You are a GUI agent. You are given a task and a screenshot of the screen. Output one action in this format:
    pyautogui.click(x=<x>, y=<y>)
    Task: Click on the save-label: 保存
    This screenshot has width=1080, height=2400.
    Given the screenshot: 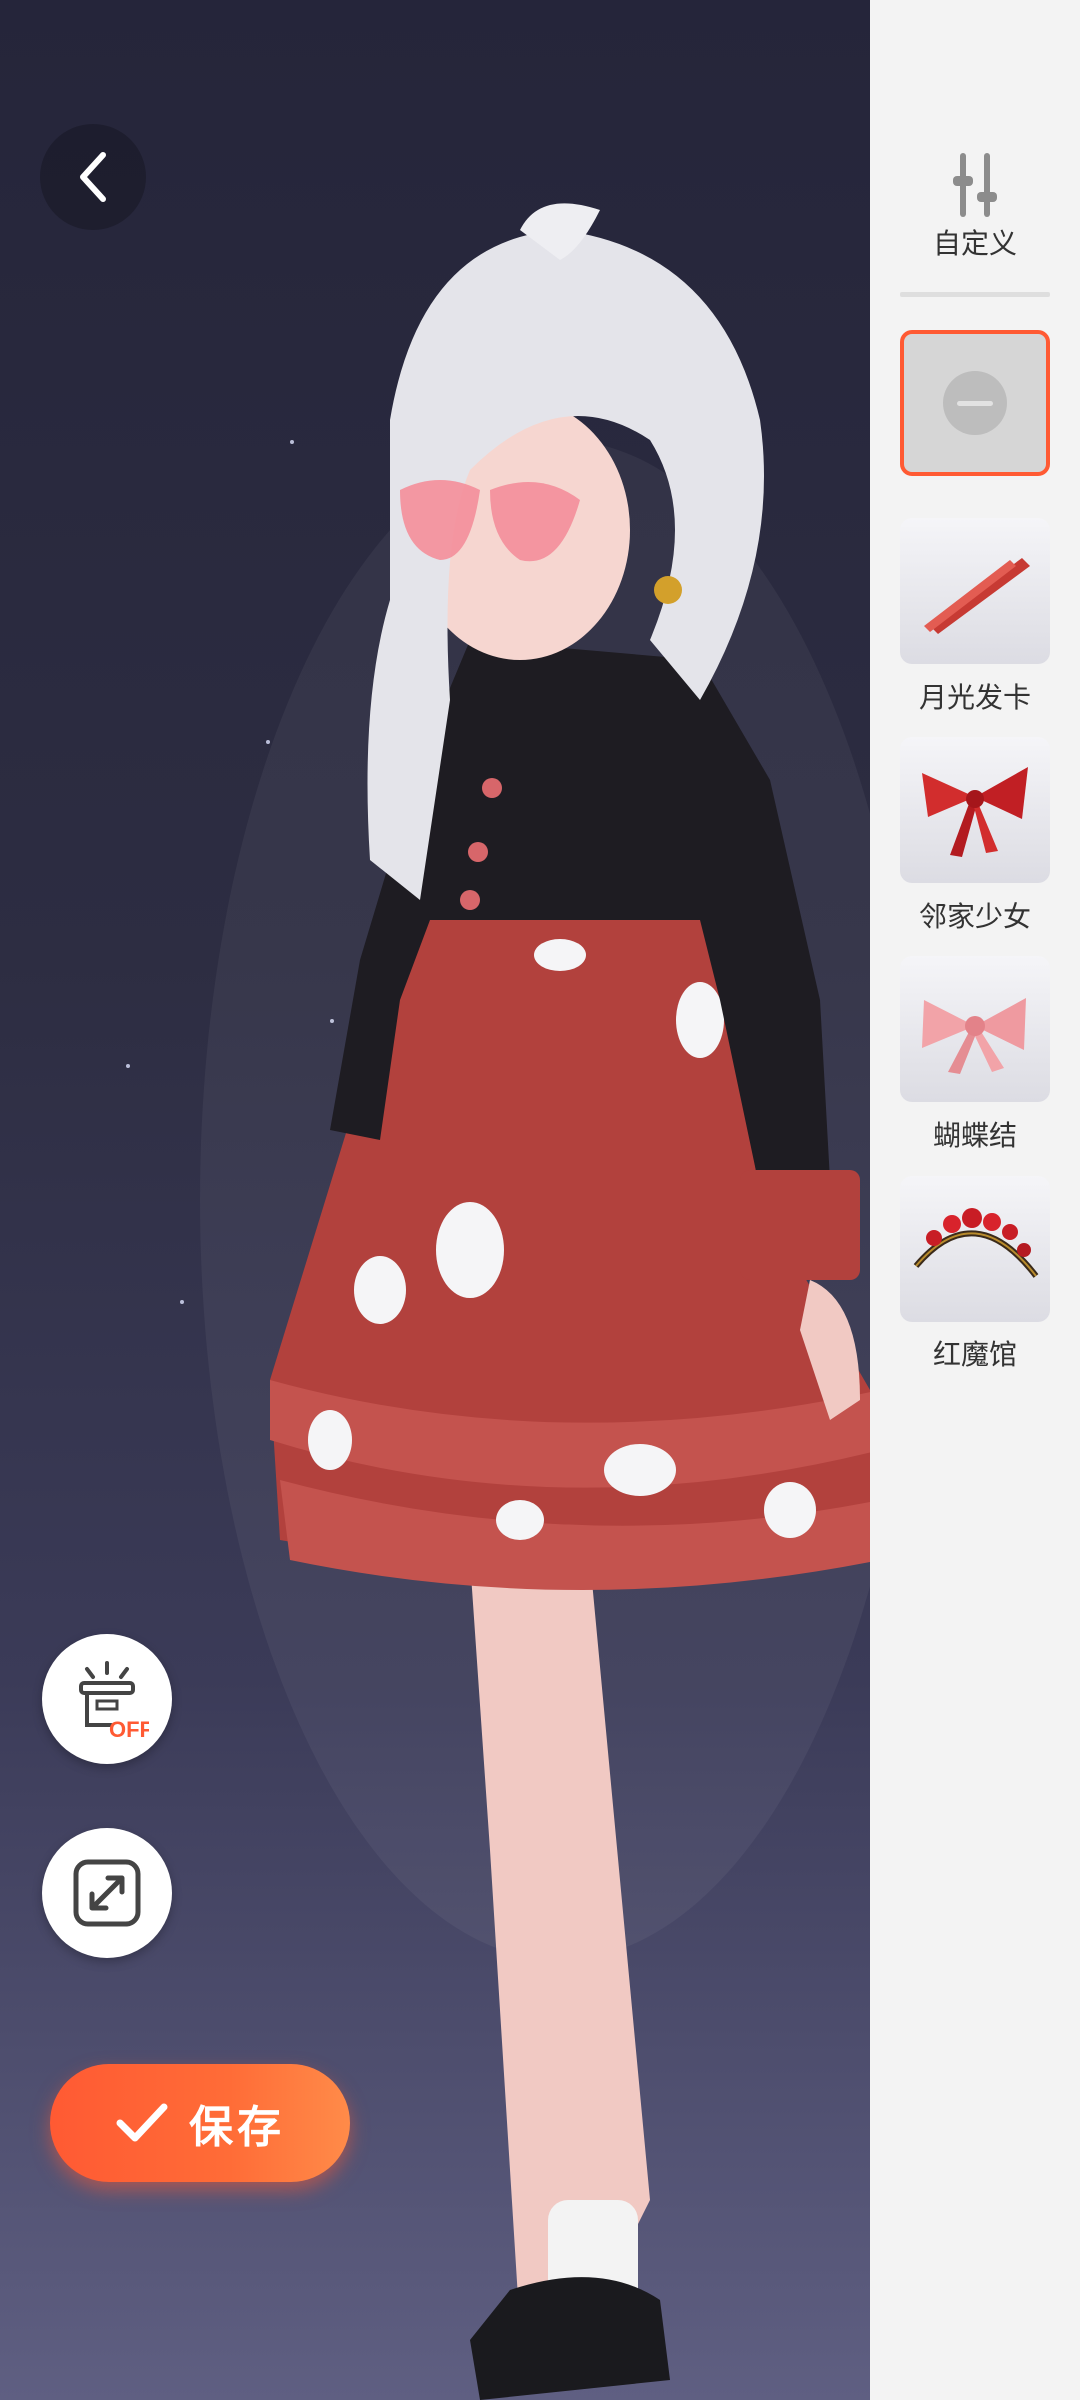 What is the action you would take?
    pyautogui.click(x=237, y=2127)
    